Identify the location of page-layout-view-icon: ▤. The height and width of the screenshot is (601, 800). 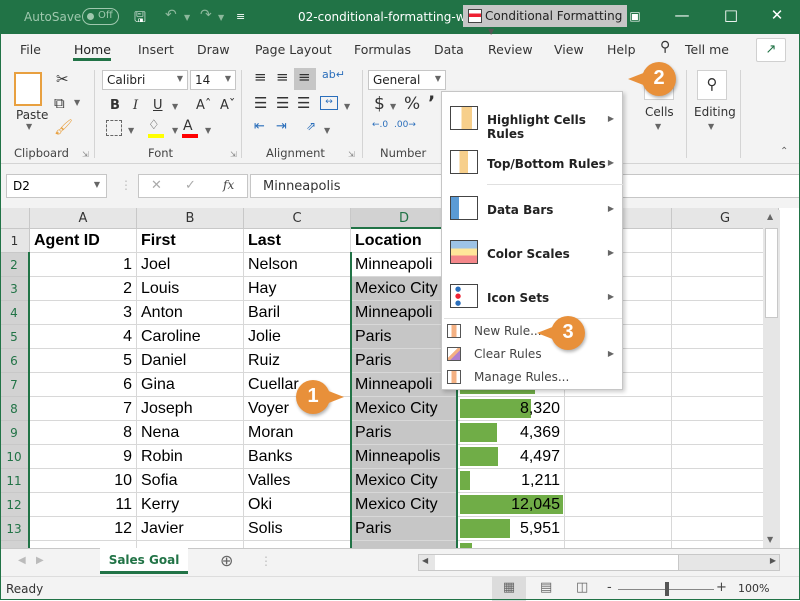
(546, 587).